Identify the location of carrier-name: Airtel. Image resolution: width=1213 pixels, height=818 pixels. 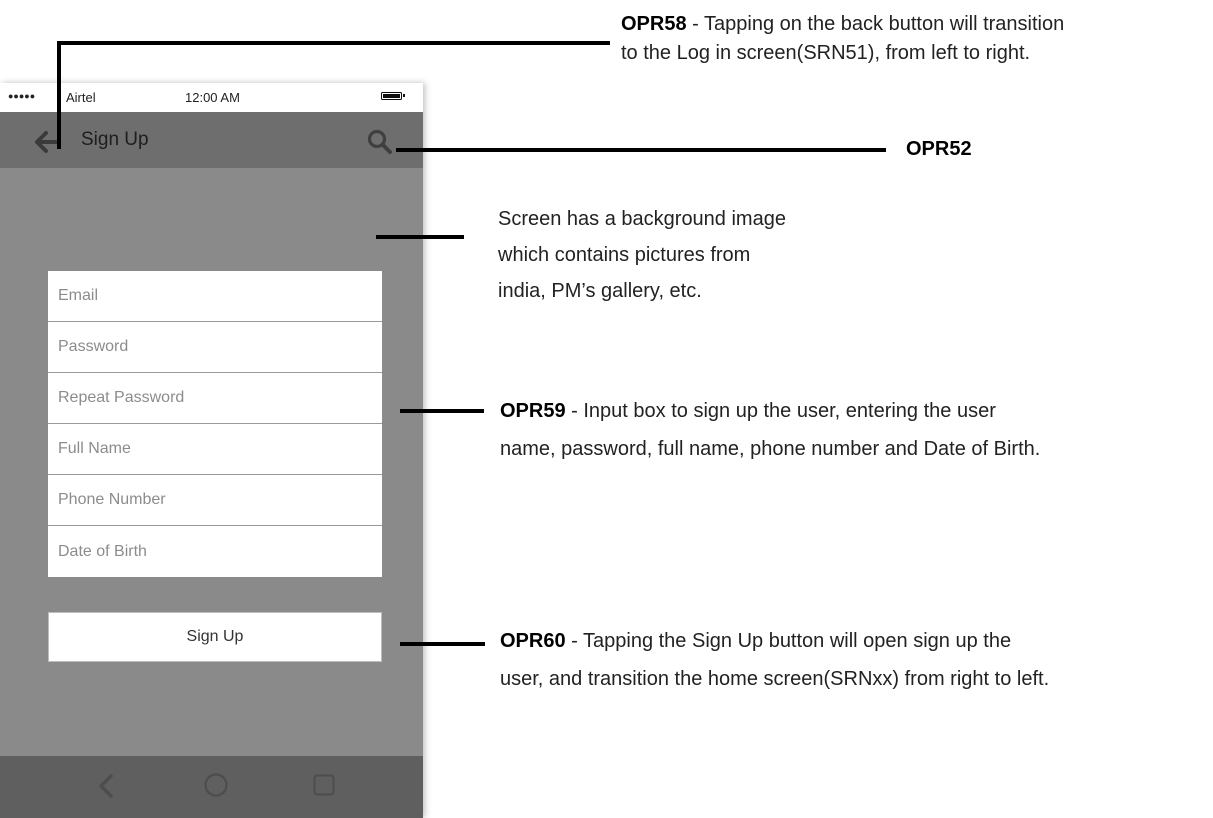
(81, 97).